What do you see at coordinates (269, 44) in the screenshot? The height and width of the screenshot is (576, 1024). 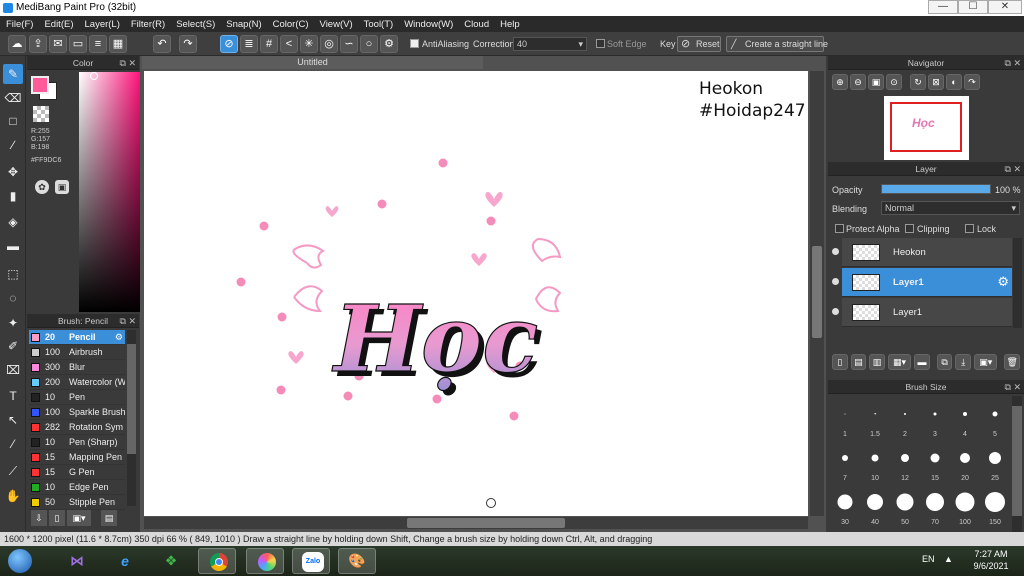 I see `grid-snap-icon: #` at bounding box center [269, 44].